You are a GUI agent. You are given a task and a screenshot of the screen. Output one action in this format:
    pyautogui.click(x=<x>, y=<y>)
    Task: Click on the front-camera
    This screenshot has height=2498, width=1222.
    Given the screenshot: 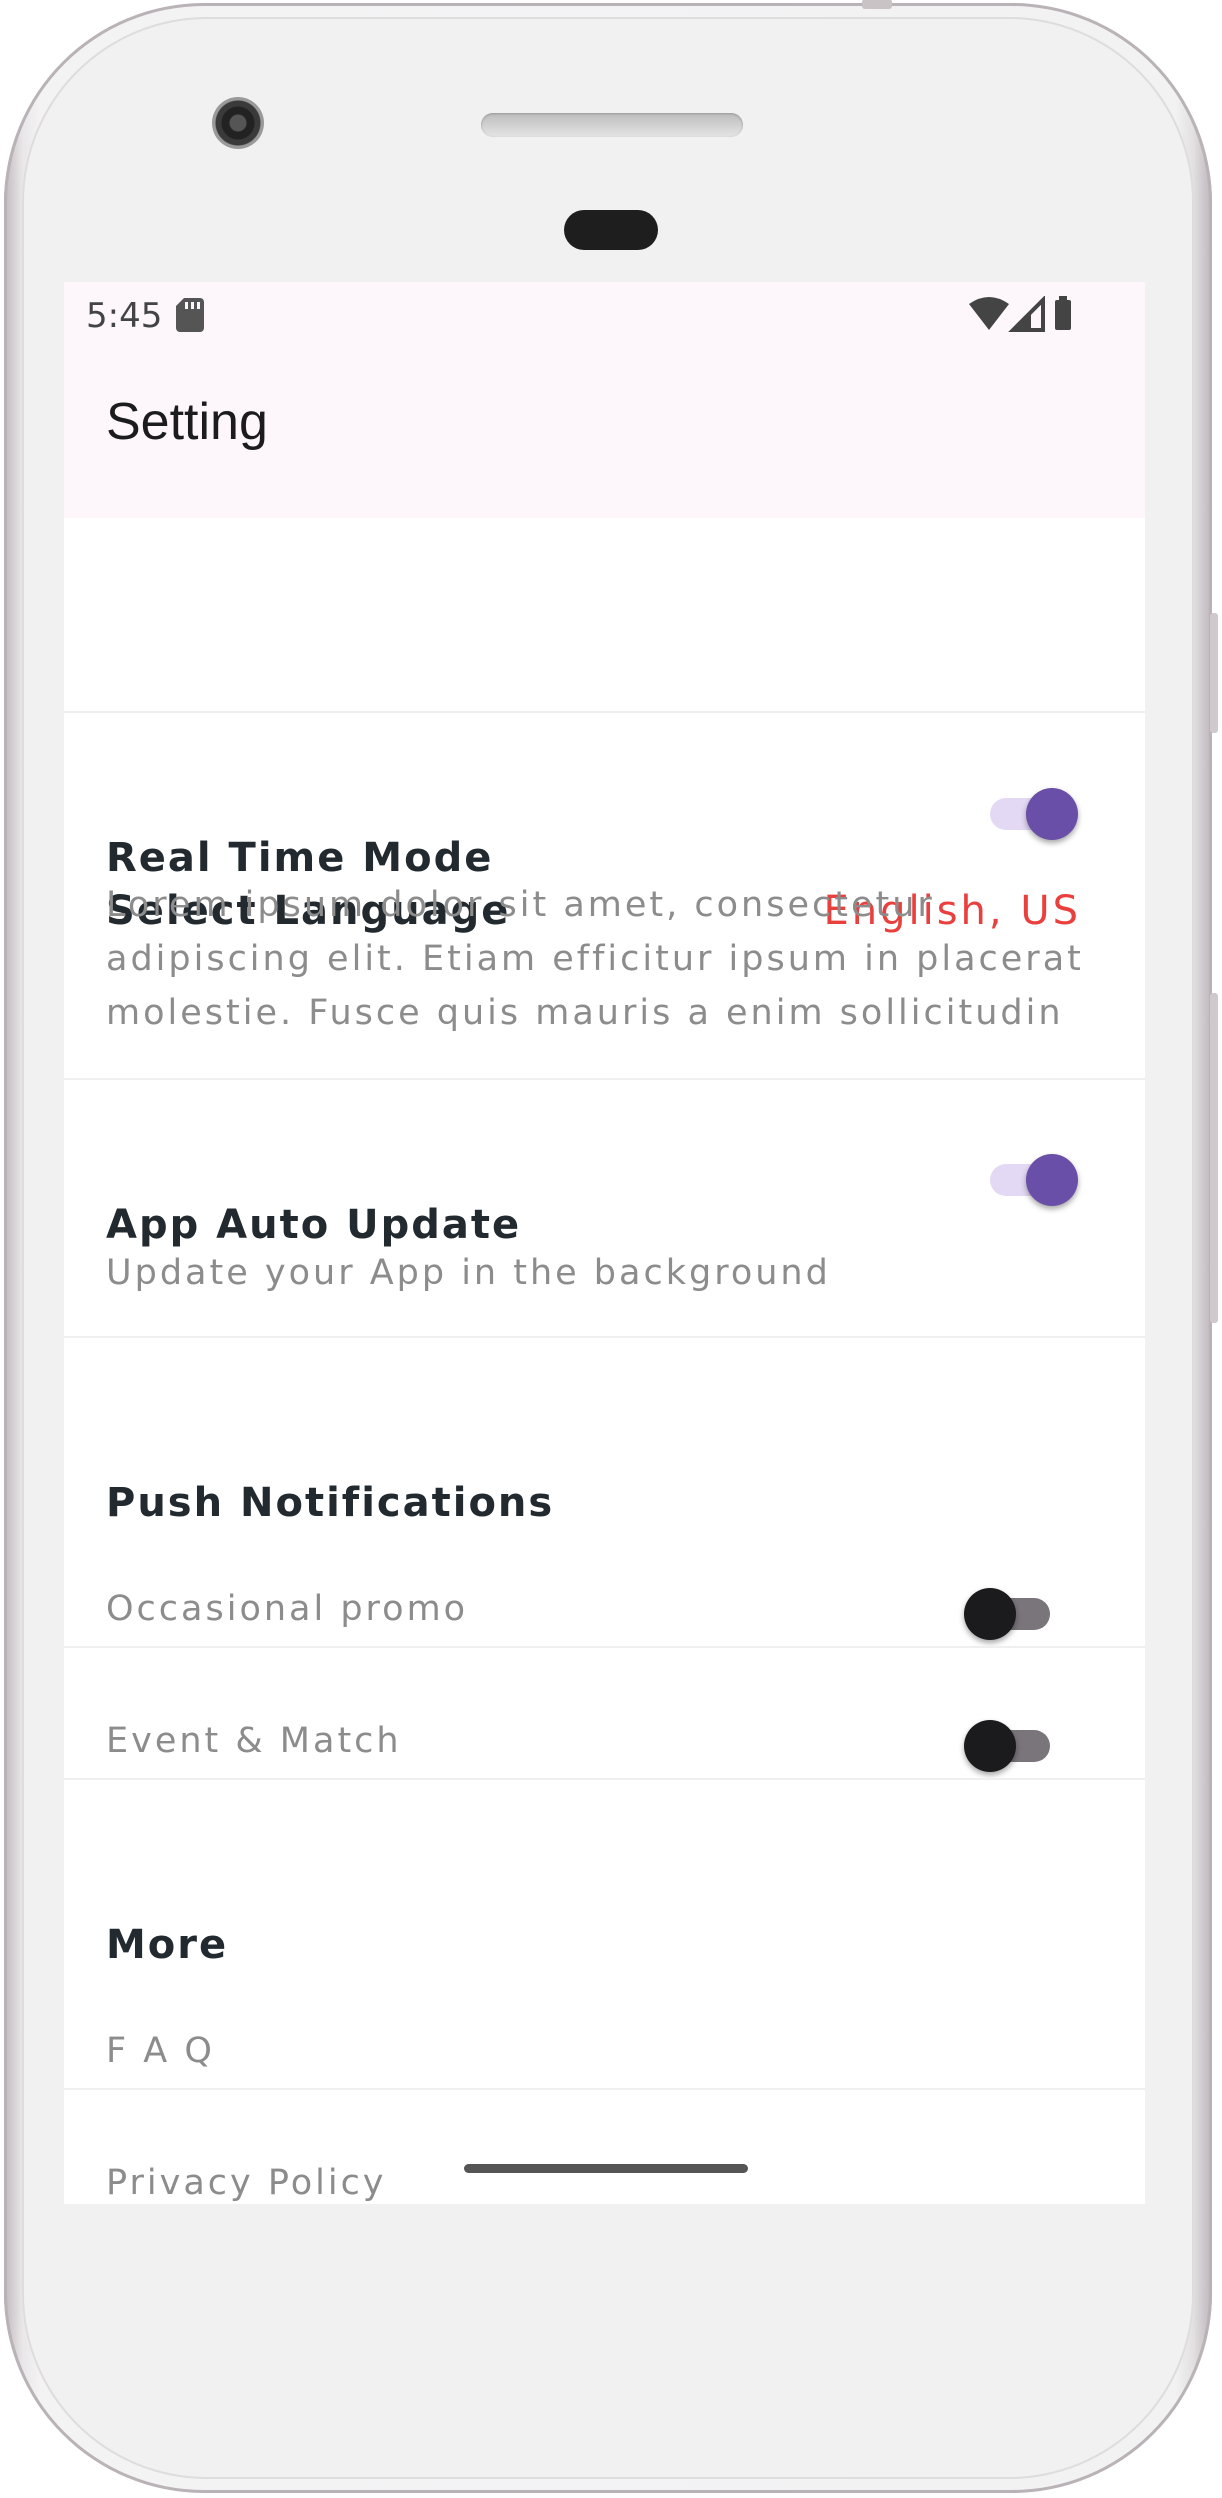 What is the action you would take?
    pyautogui.click(x=238, y=123)
    